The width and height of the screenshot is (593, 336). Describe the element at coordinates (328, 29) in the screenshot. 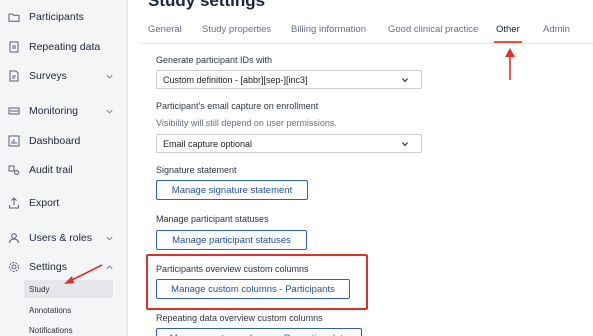

I see `tab-billing-information: Billing information` at that location.